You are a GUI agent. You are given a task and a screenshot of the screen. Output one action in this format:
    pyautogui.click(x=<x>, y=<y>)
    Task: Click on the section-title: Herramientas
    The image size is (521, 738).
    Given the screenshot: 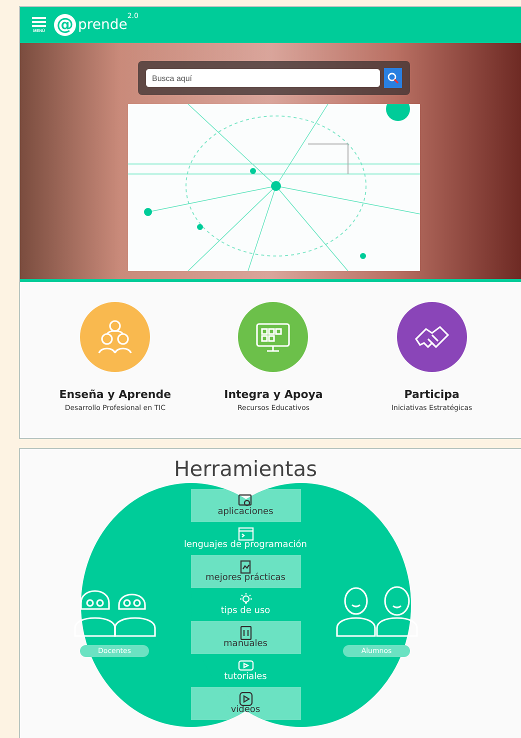 What is the action you would take?
    pyautogui.click(x=246, y=469)
    